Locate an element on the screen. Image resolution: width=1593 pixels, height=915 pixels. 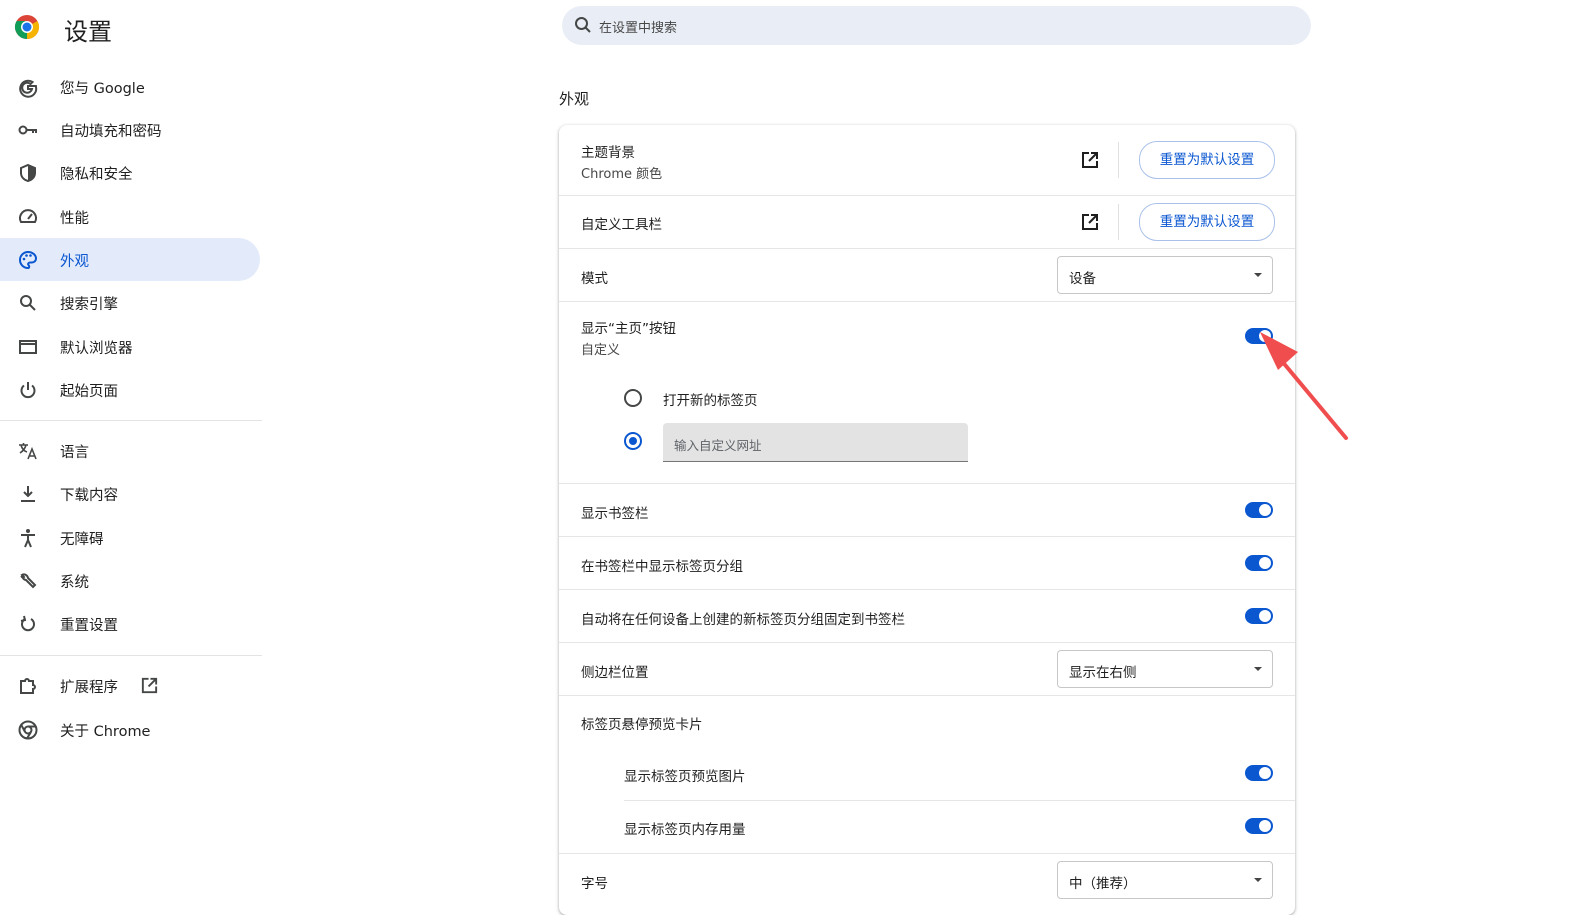
hover-card-title: 标签页悬停预览卡片 is located at coordinates (642, 725).